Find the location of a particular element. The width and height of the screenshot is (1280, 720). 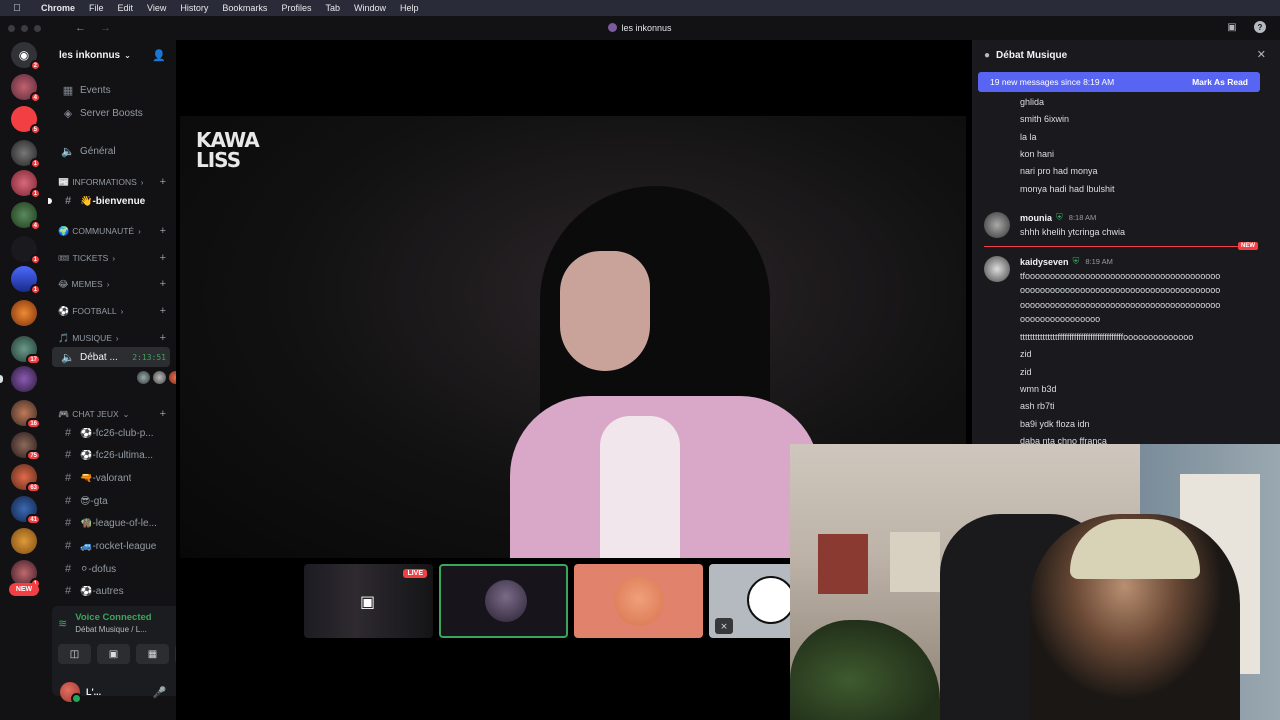

voice-channel-general: 🔈 Général is located at coordinates (111, 151).